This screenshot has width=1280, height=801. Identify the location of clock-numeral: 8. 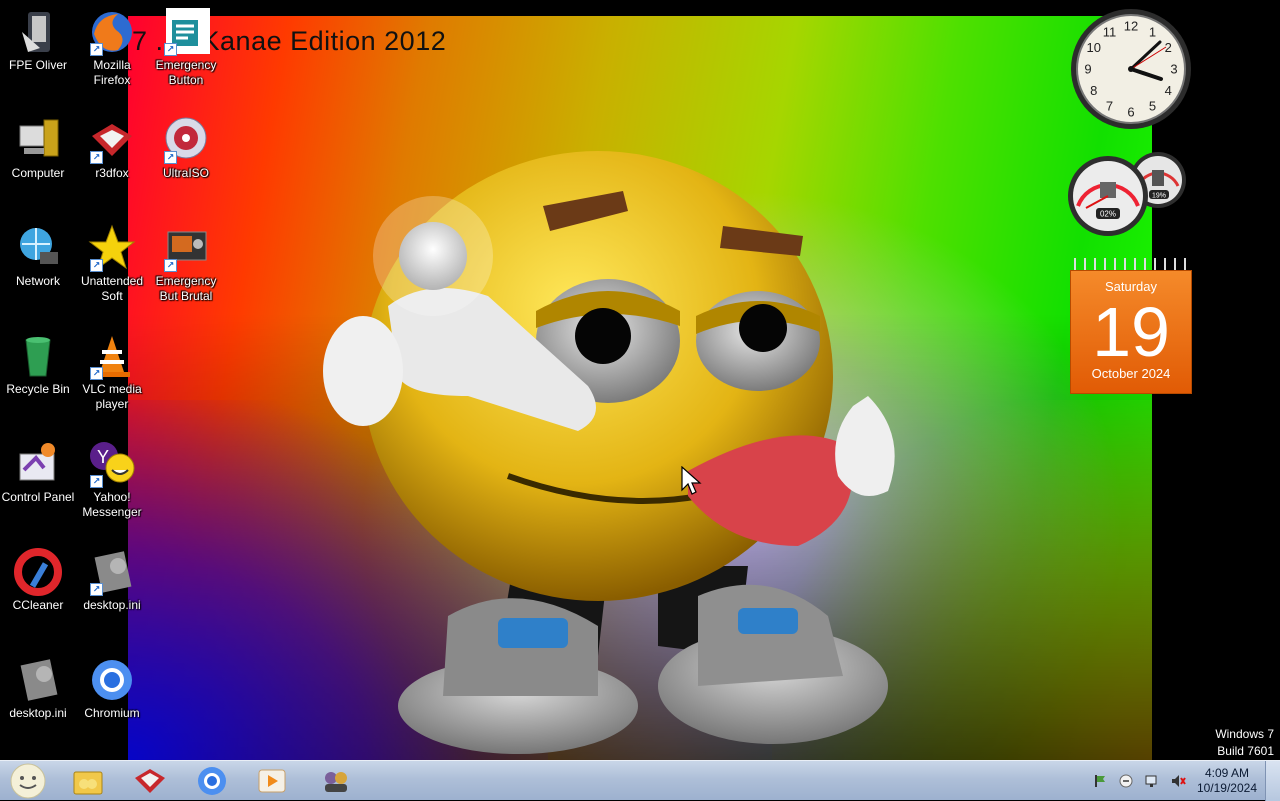
(1093, 90).